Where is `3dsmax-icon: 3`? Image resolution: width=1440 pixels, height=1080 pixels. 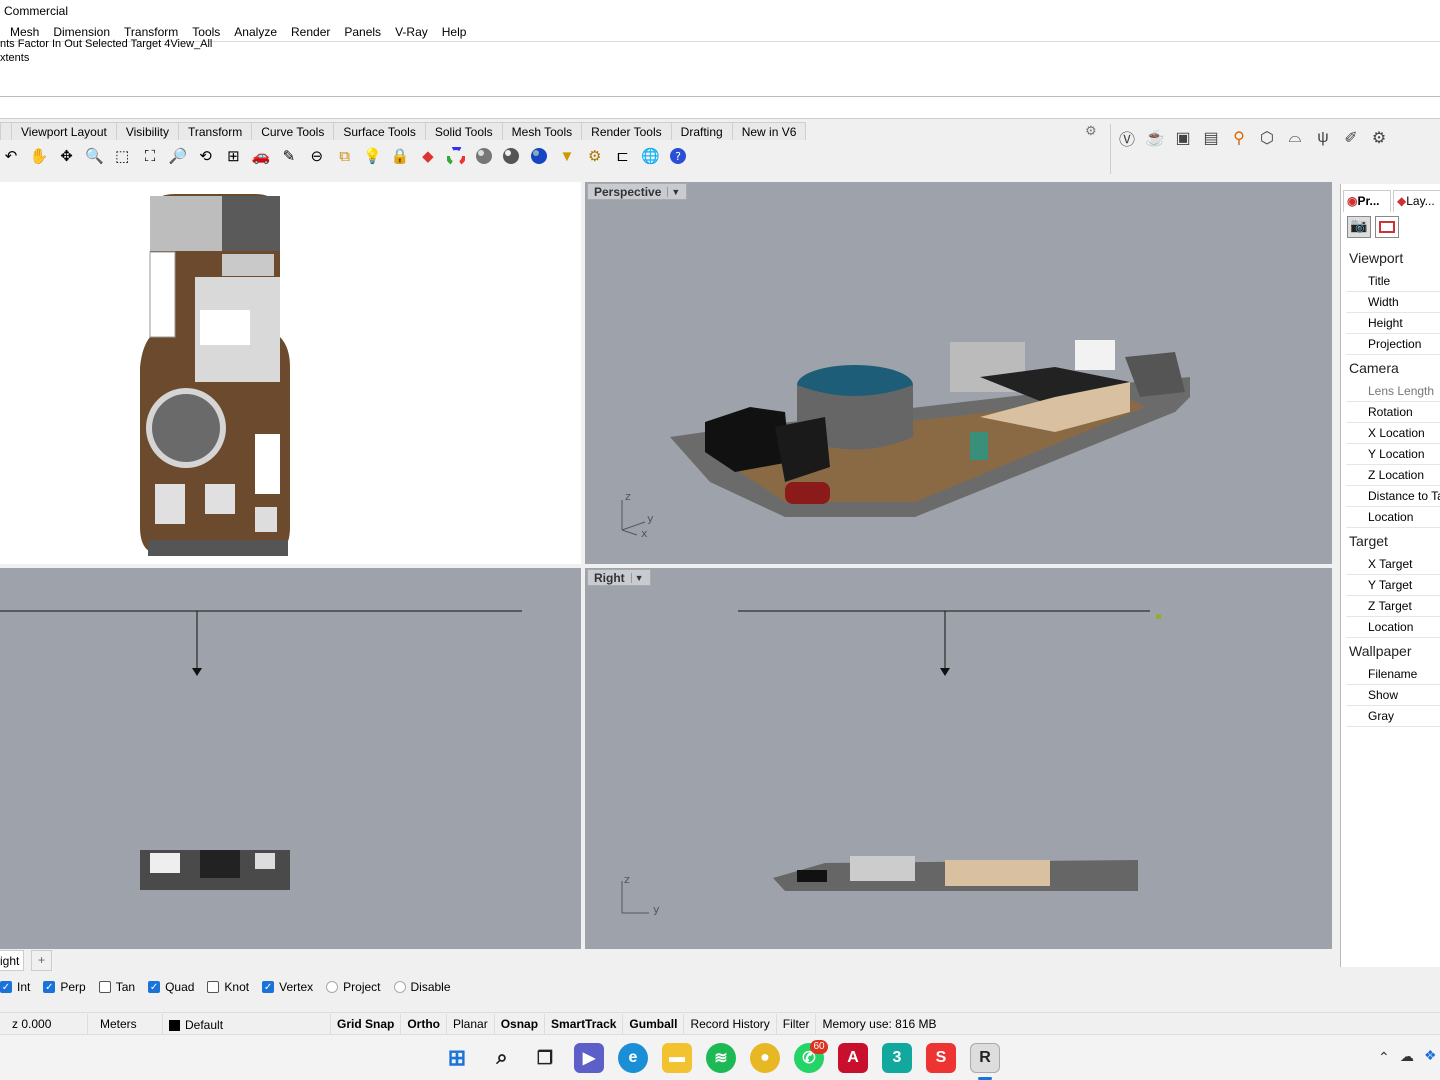
3dsmax-icon: 3 is located at coordinates (897, 1058).